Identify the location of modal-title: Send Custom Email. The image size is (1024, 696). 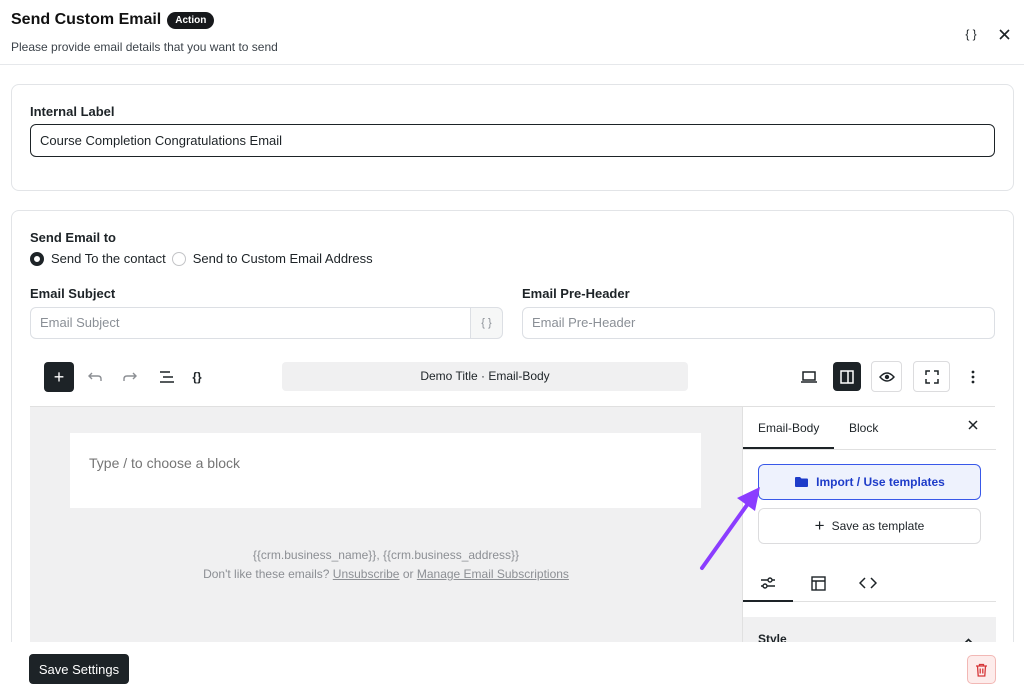
(86, 19).